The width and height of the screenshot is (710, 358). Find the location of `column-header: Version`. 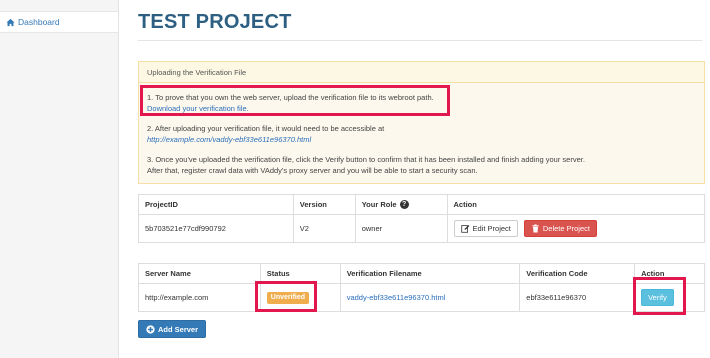

column-header: Version is located at coordinates (324, 204).